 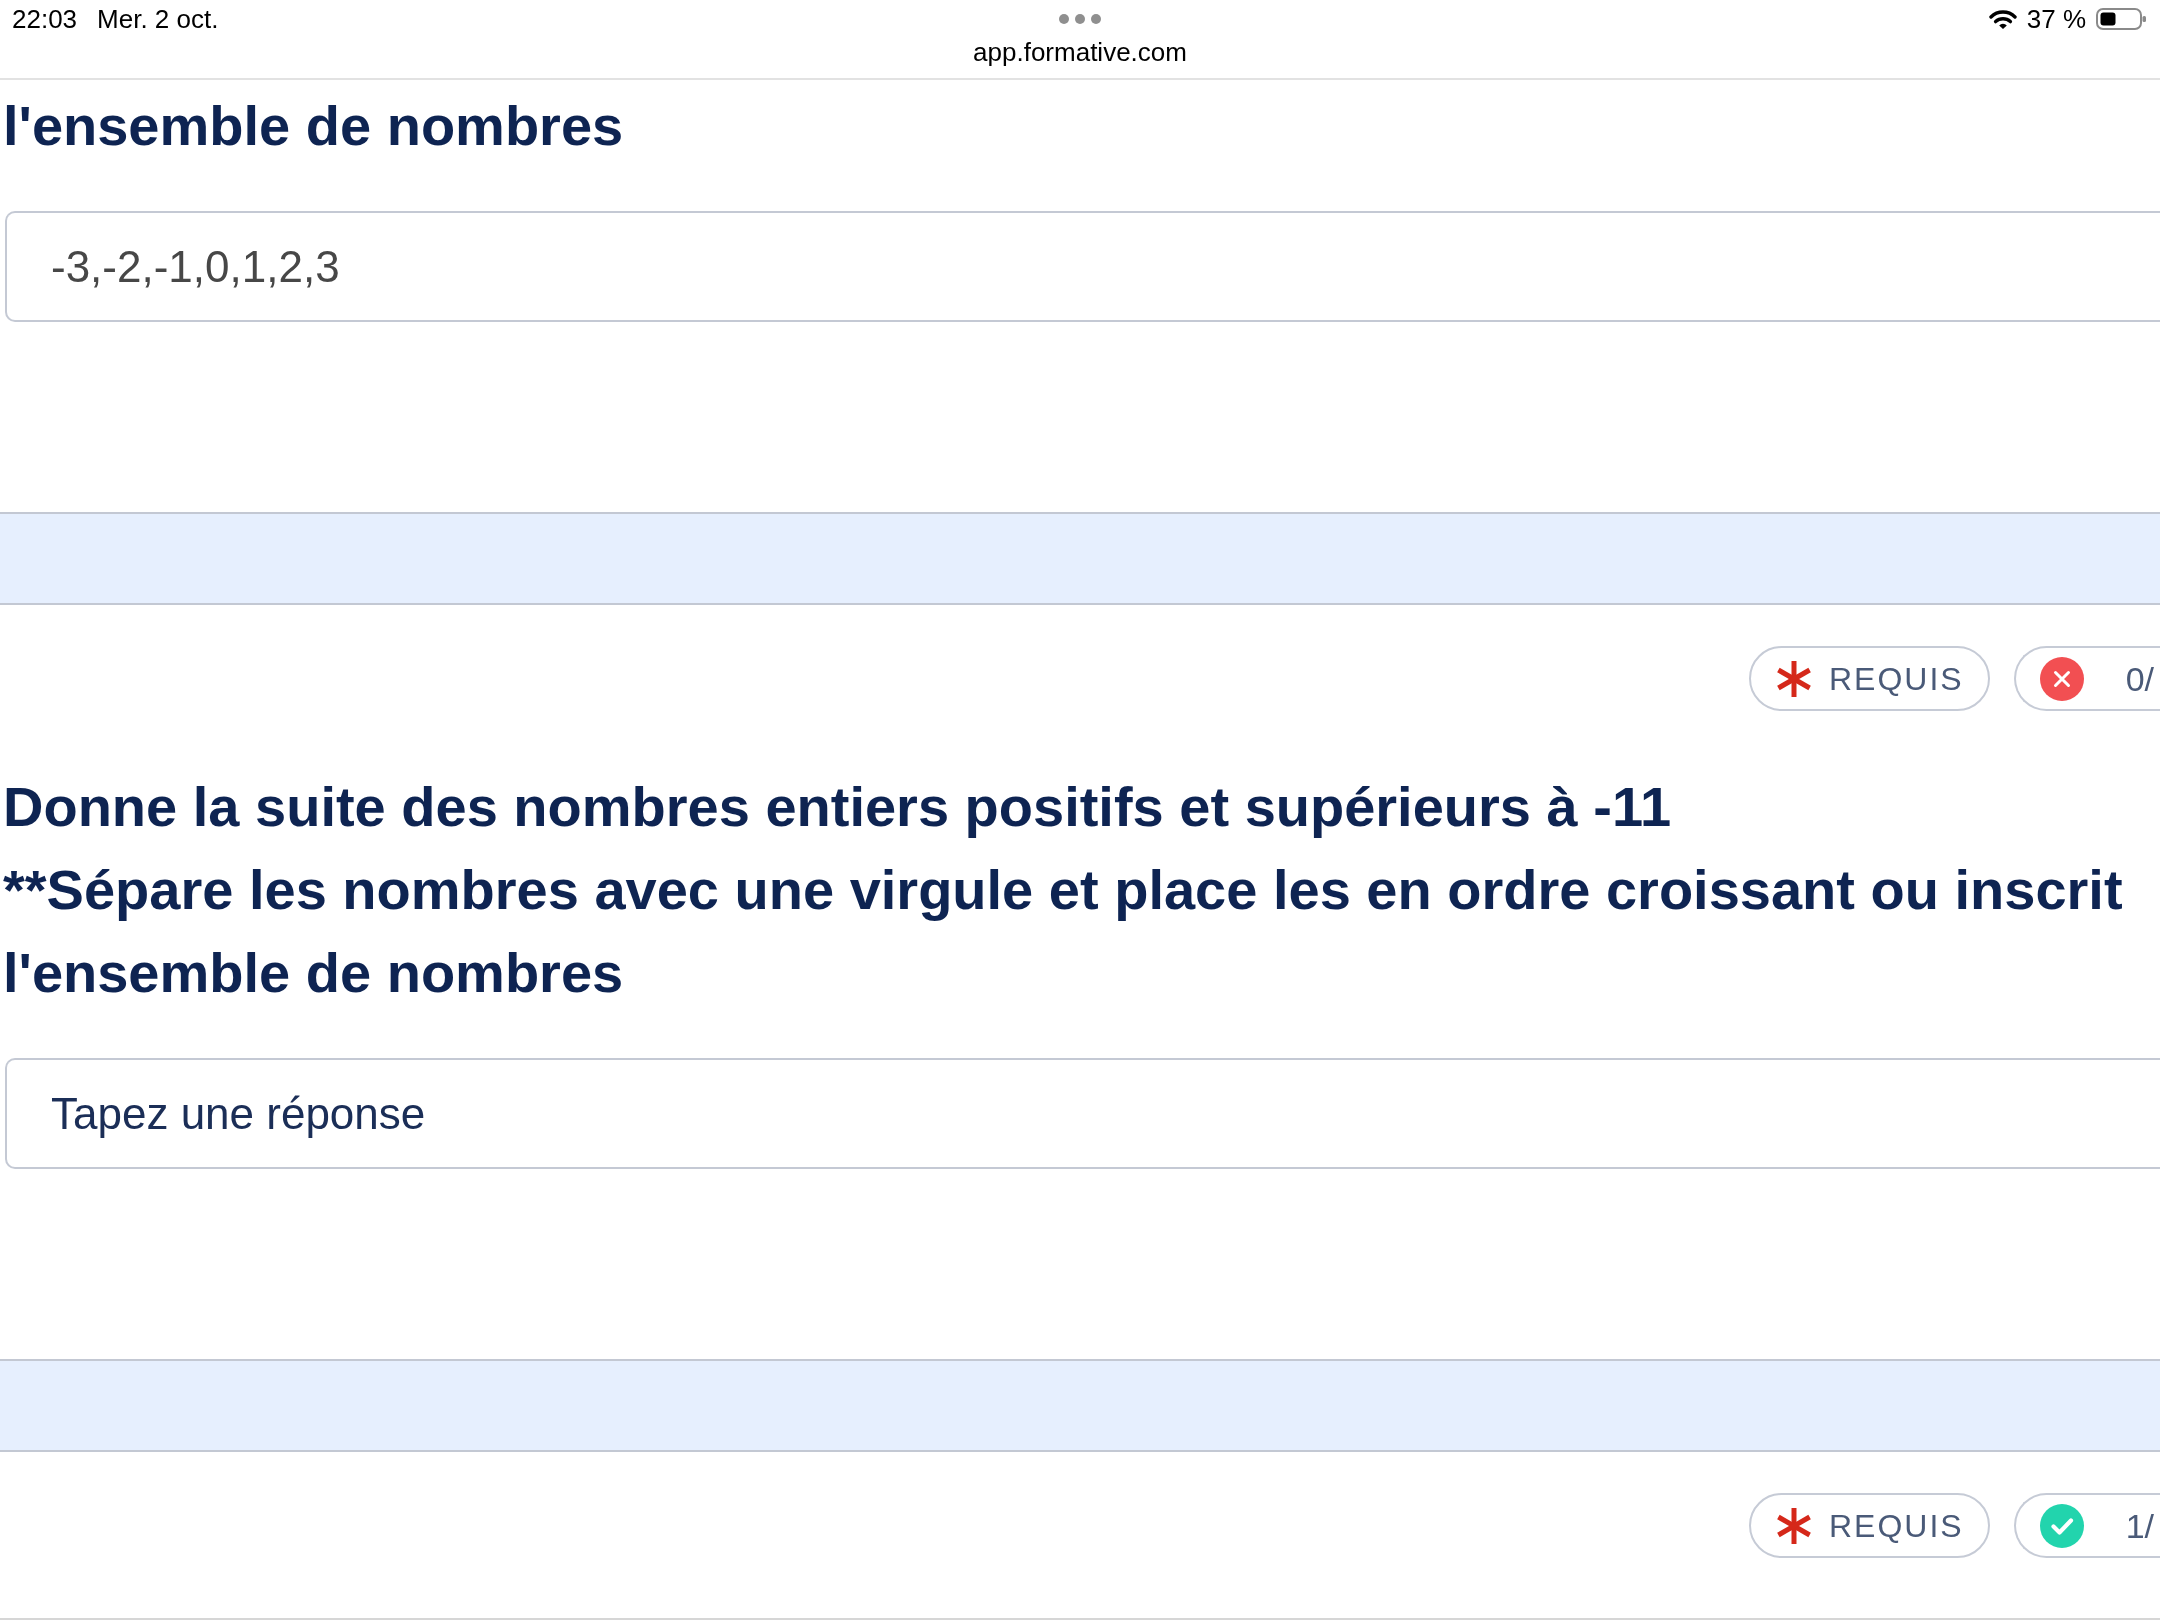 I want to click on question-text: Donne la suite des nombres entiers positifs et supérieurs à -11, so click(x=837, y=807).